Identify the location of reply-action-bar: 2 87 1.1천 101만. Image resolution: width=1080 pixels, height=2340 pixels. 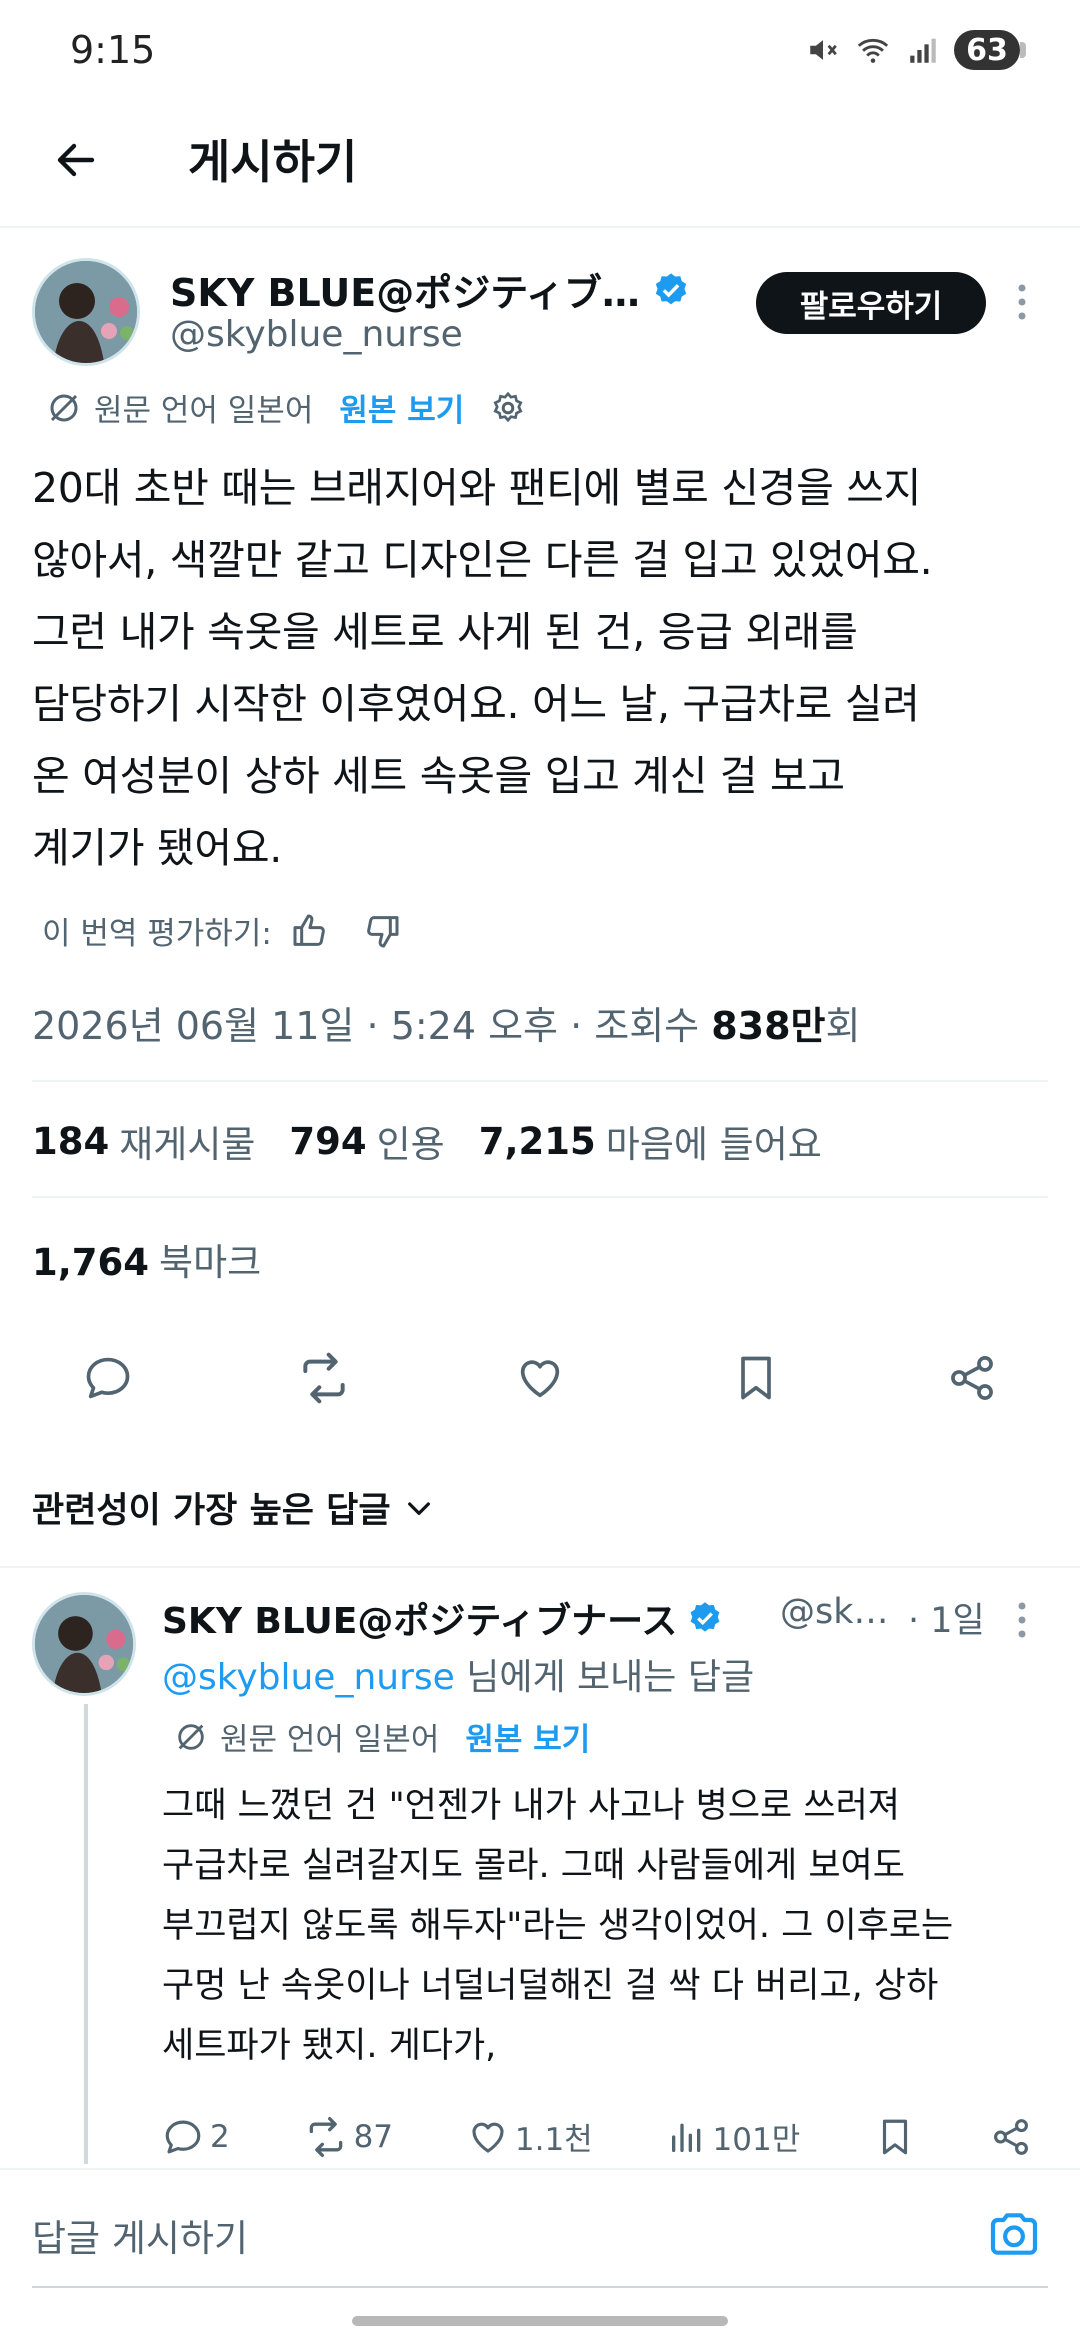
(597, 2136).